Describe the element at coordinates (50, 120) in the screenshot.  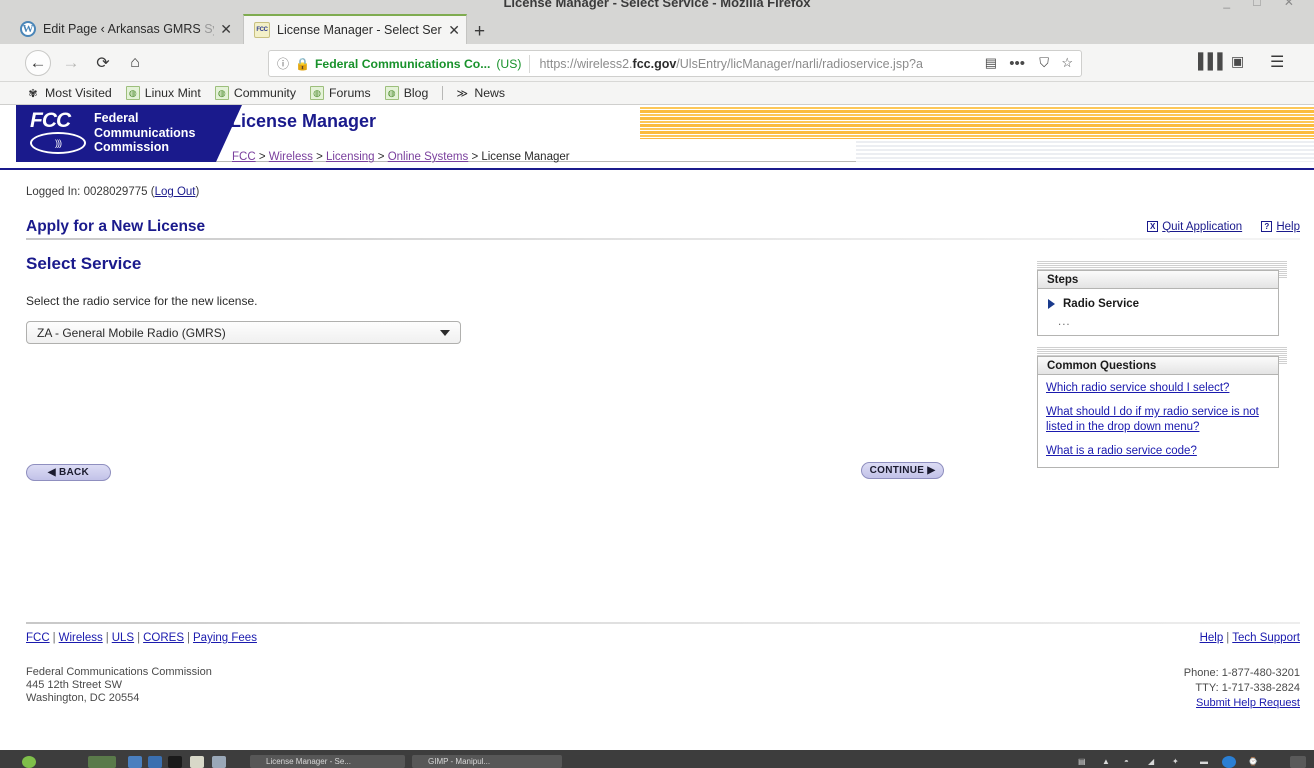
I see `fcc-wordmark: FCC` at that location.